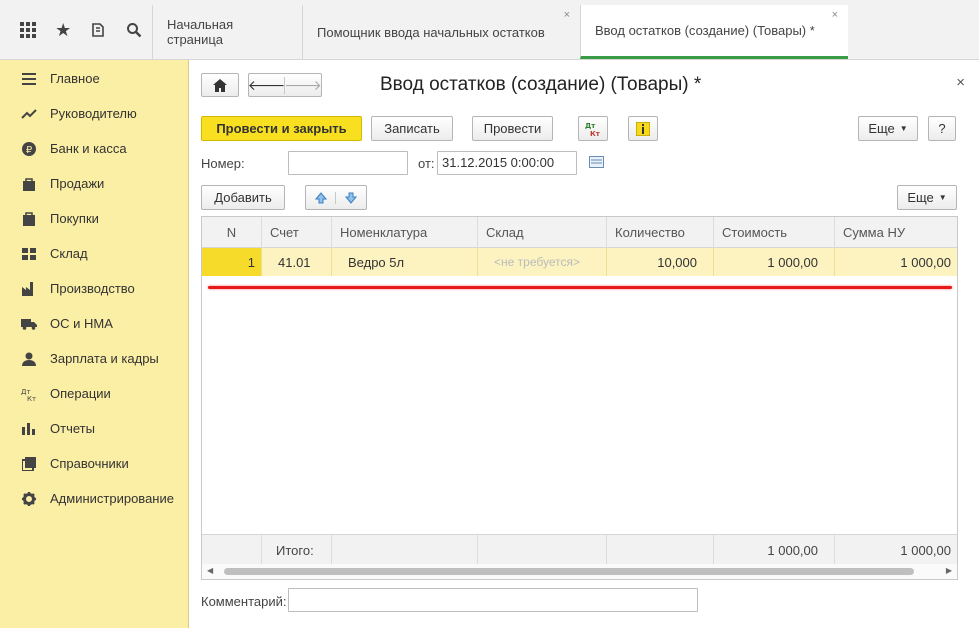  I want to click on sidebar-item-operations: Дт Кт Операции, so click(94, 393).